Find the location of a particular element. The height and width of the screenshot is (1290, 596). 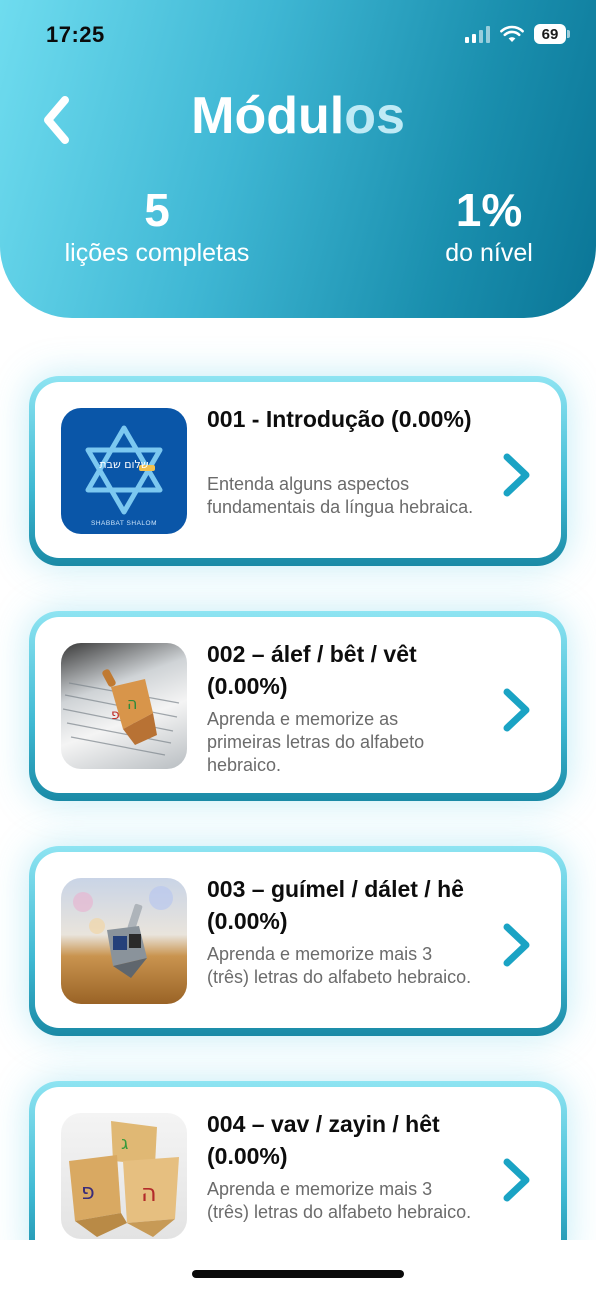

star-of-david-icon is located at coordinates (124, 470).